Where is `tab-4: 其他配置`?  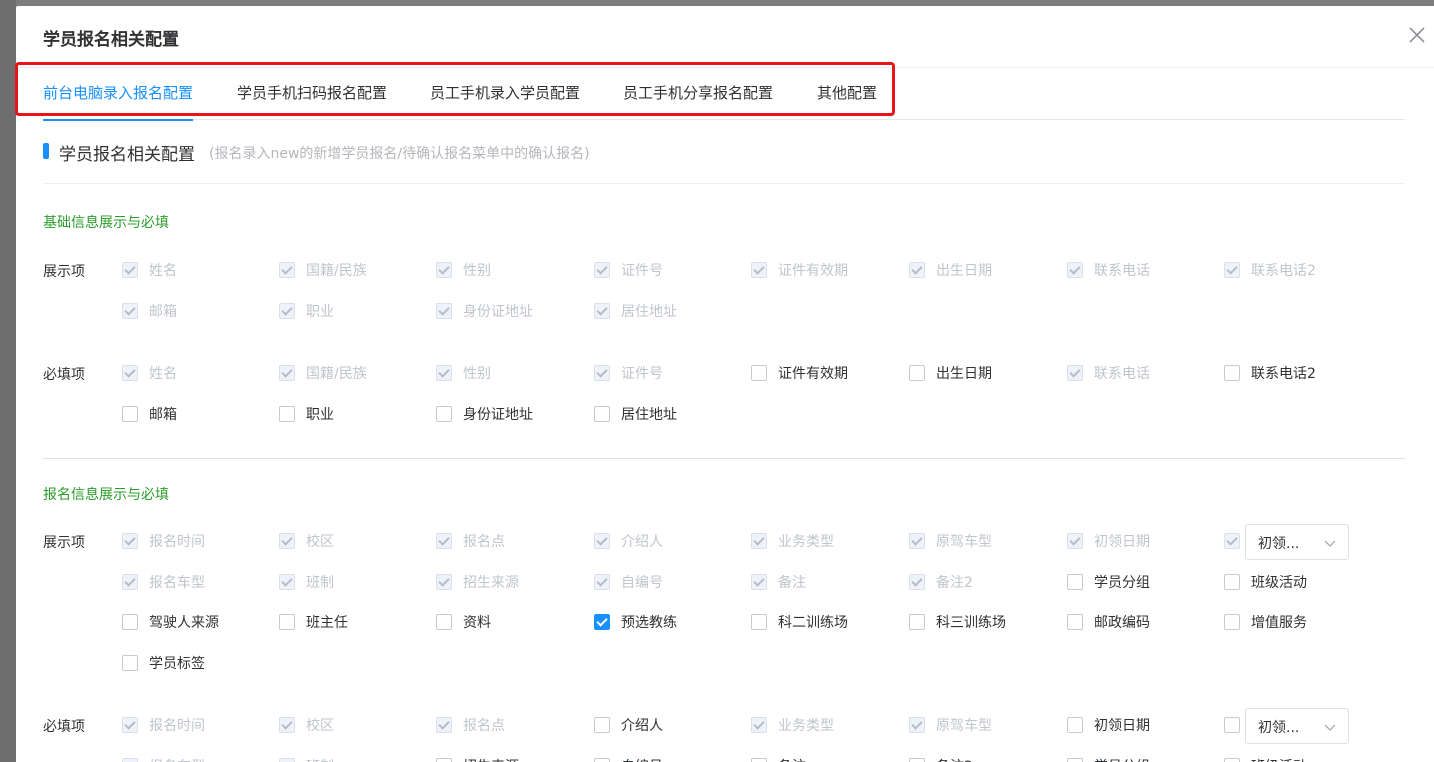
tab-4: 其他配置 is located at coordinates (847, 94).